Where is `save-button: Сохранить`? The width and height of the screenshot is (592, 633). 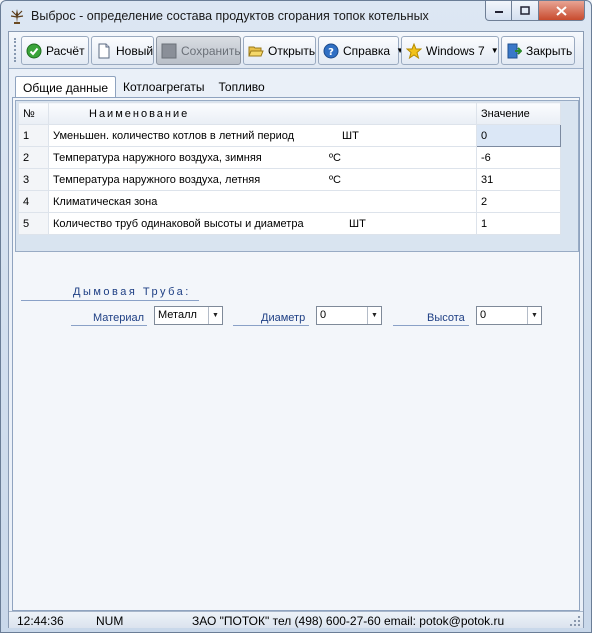 save-button: Сохранить is located at coordinates (198, 50).